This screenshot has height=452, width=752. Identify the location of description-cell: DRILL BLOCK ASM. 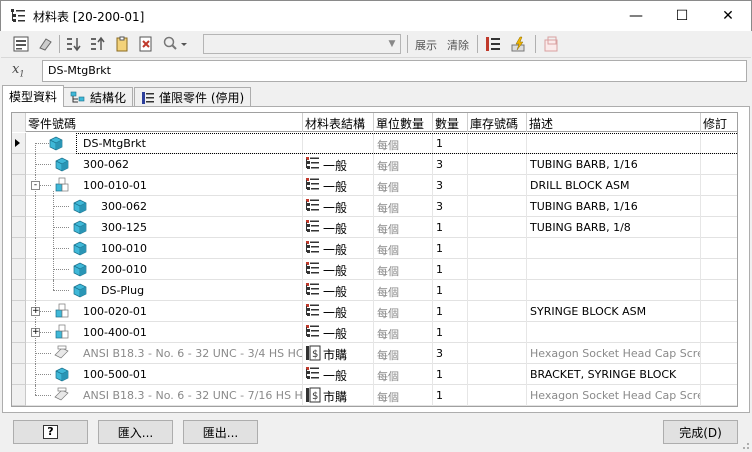
(614, 185).